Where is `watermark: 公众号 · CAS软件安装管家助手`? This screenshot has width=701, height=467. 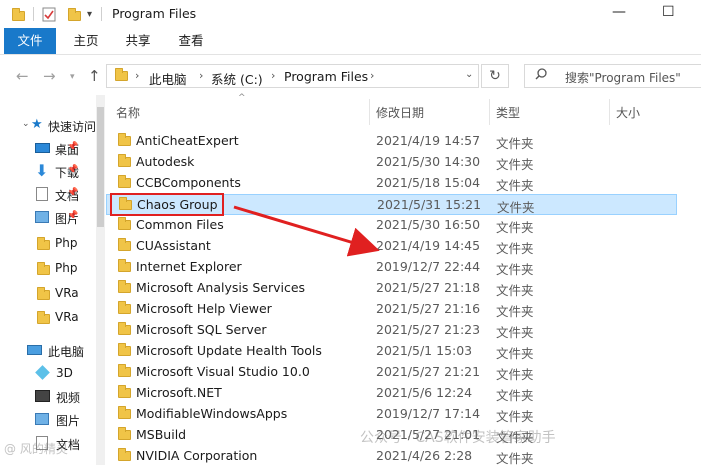
watermark: 公众号 · CAS软件安装管家助手 is located at coordinates (458, 438).